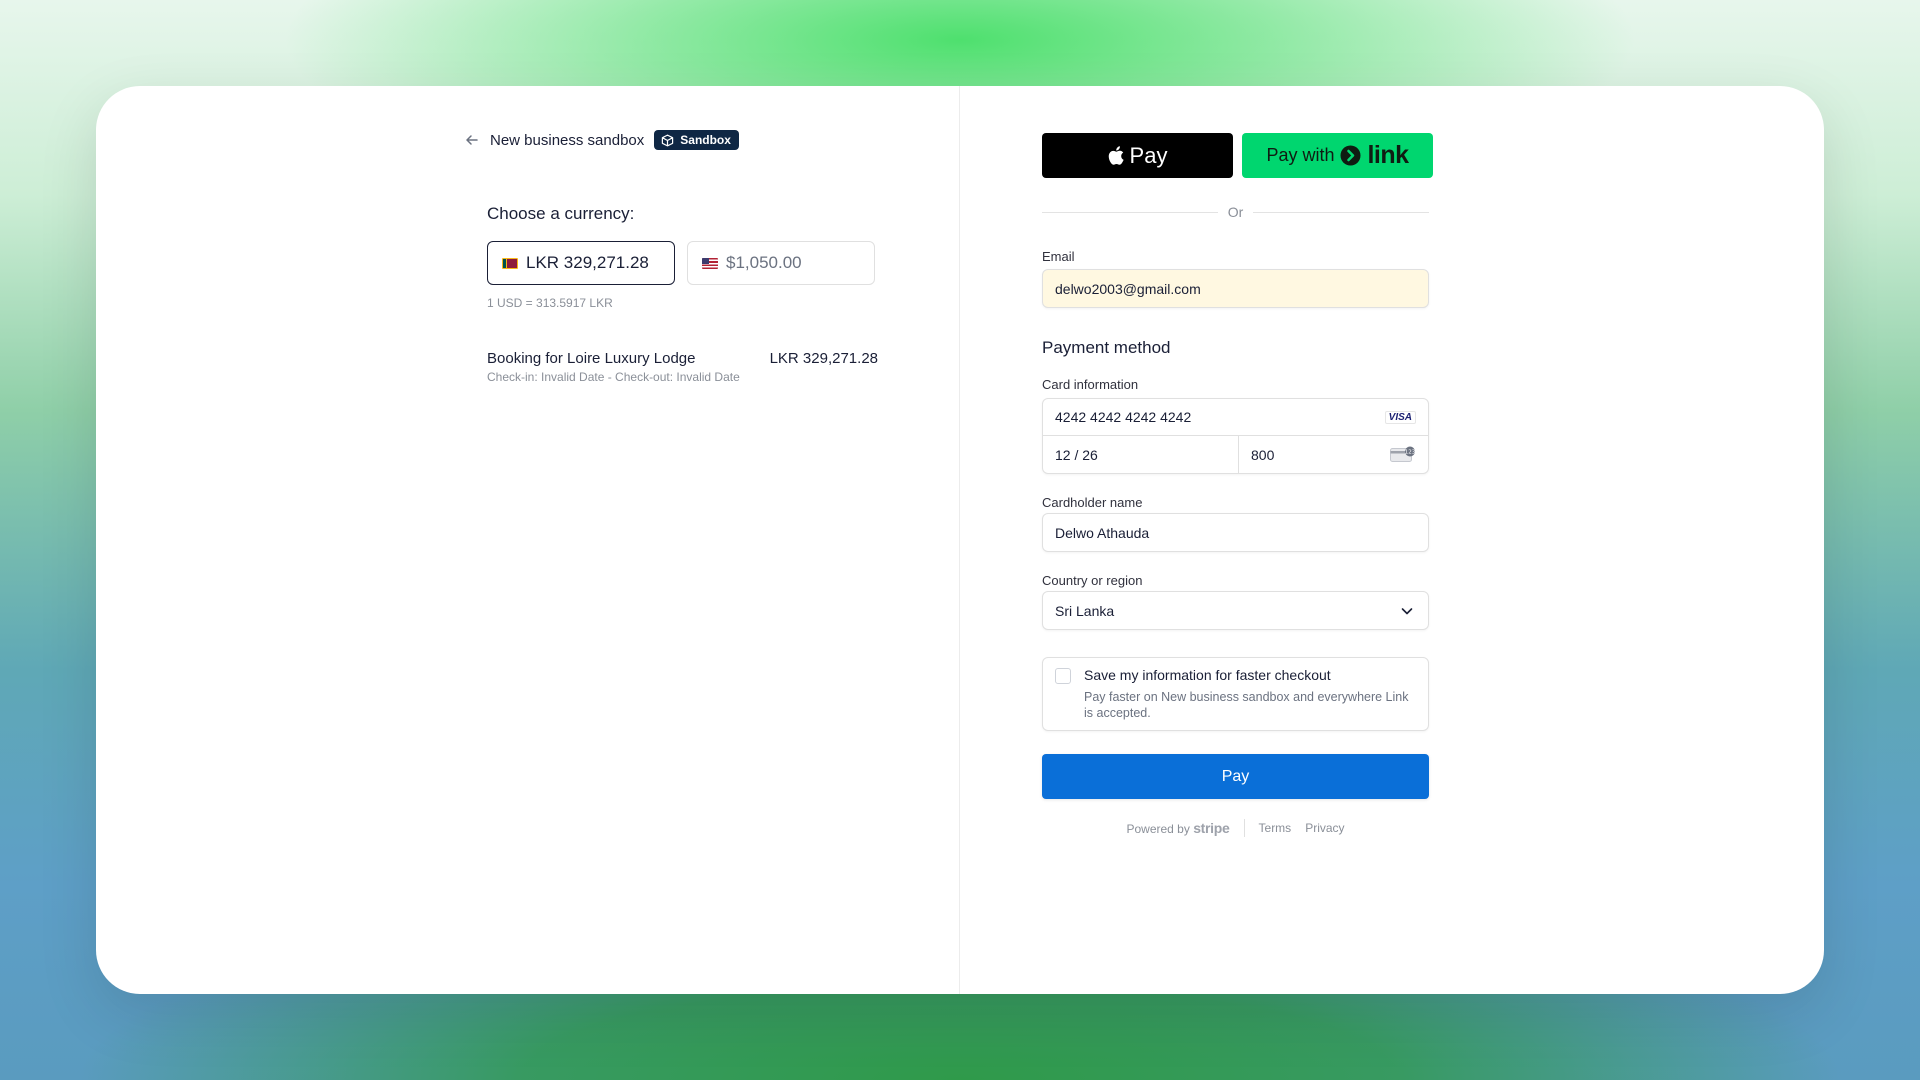  What do you see at coordinates (1090, 384) in the screenshot?
I see `card-info-label: Card information` at bounding box center [1090, 384].